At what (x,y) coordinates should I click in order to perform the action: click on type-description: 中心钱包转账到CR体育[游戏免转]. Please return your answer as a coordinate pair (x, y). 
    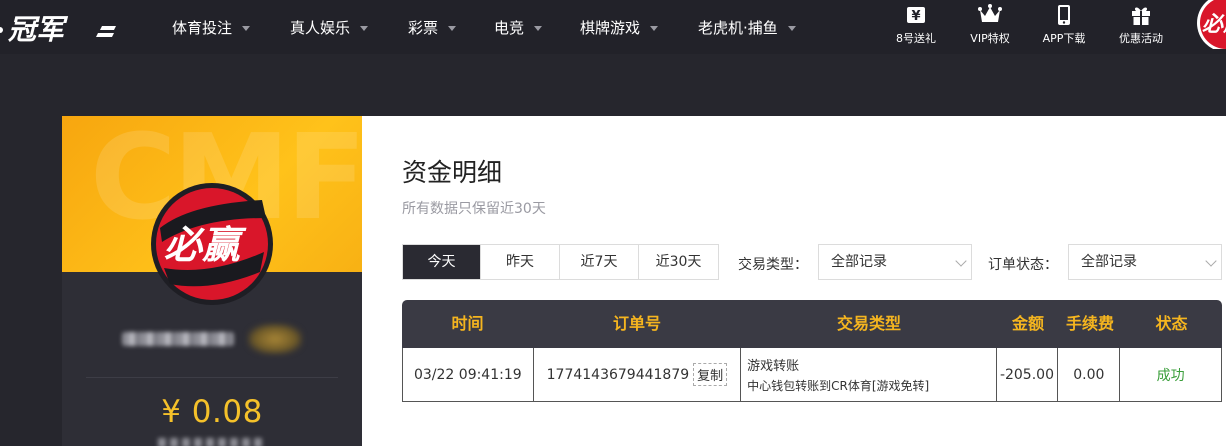
    Looking at the image, I should click on (838, 386).